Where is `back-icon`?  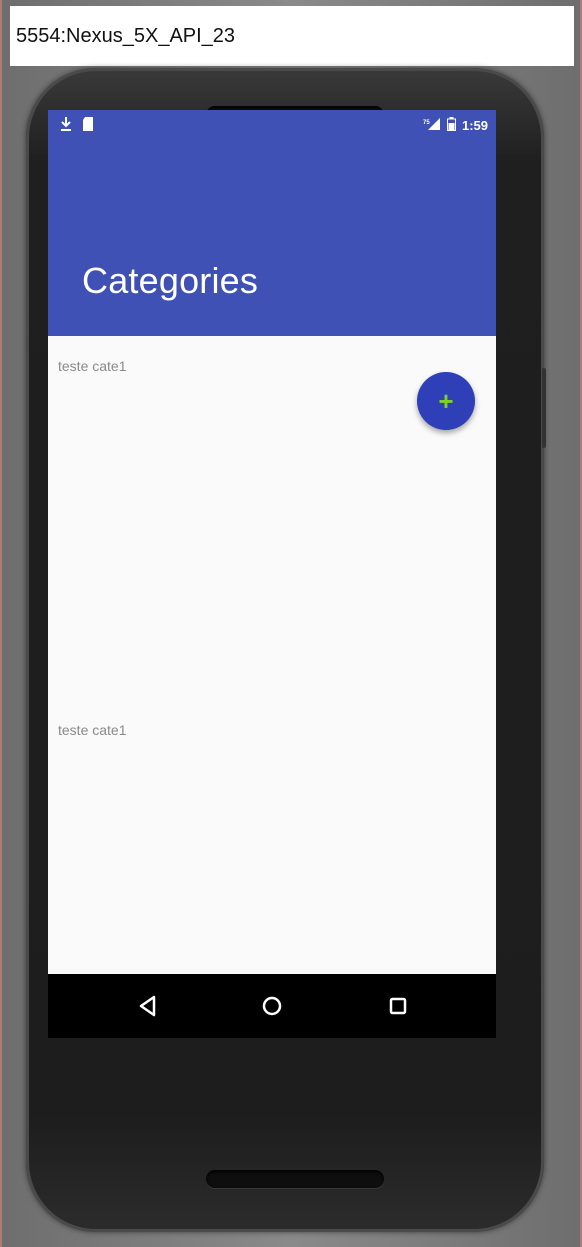
back-icon is located at coordinates (148, 1006).